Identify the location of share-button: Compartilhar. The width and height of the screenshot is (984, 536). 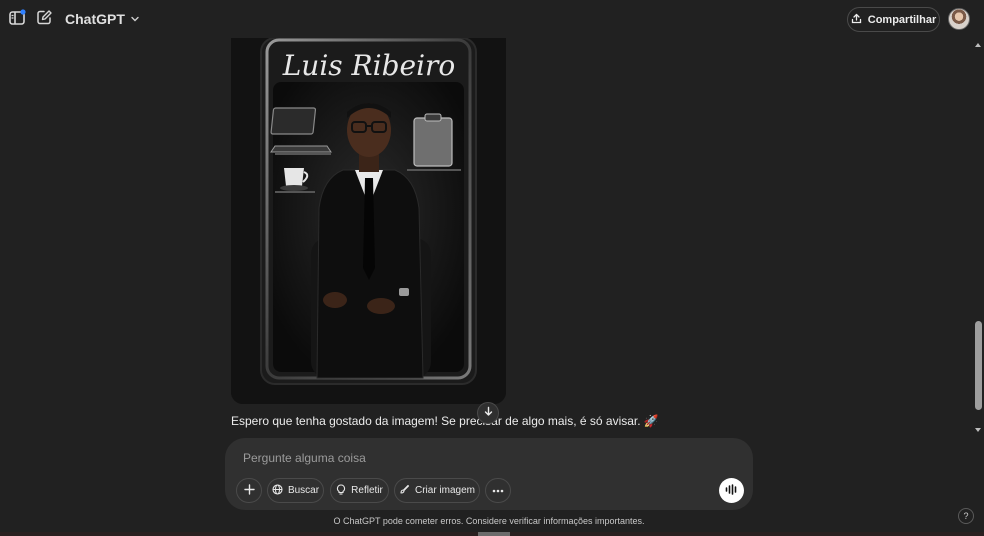
(893, 19).